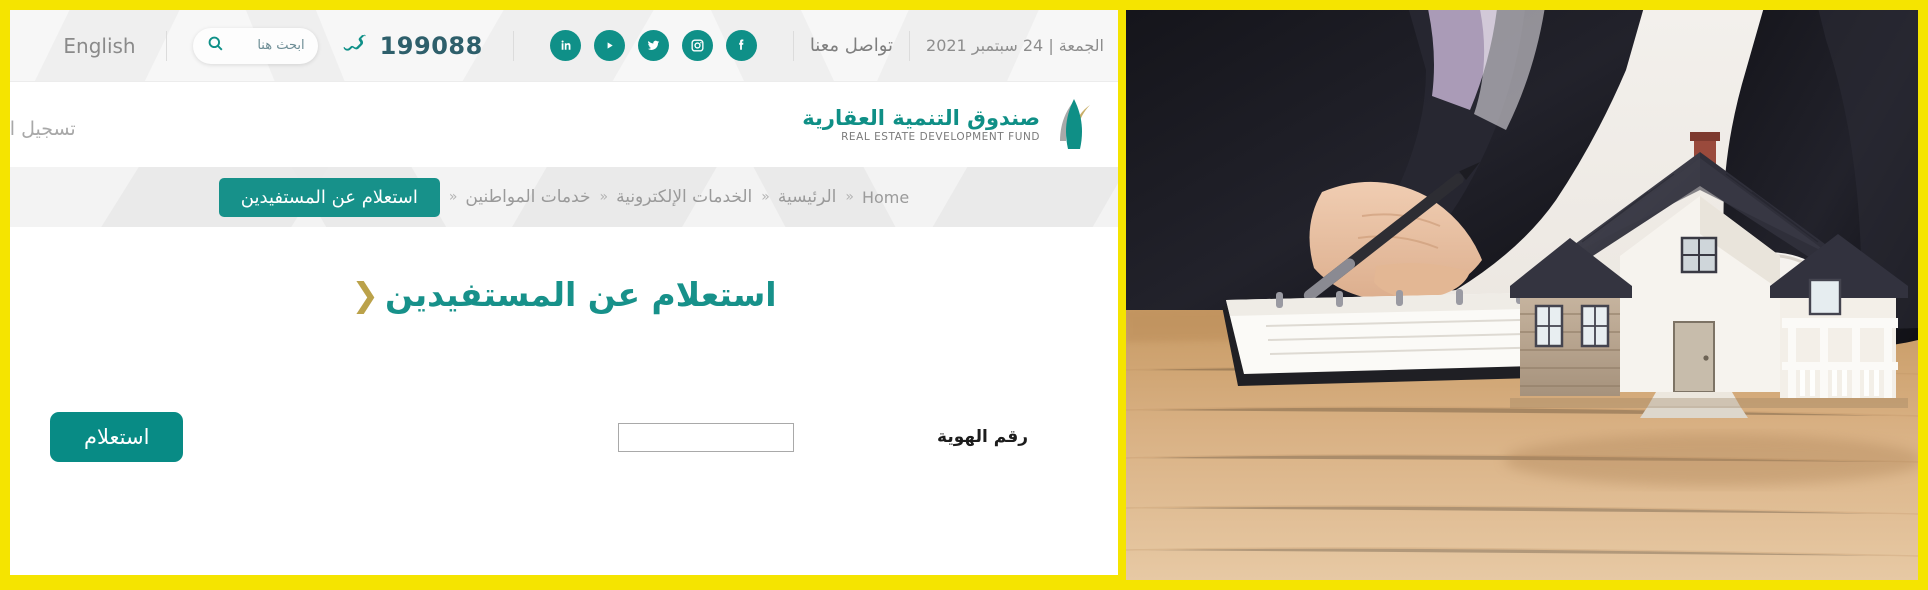 This screenshot has height=590, width=1928. What do you see at coordinates (269, 45) in the screenshot?
I see `search-input` at bounding box center [269, 45].